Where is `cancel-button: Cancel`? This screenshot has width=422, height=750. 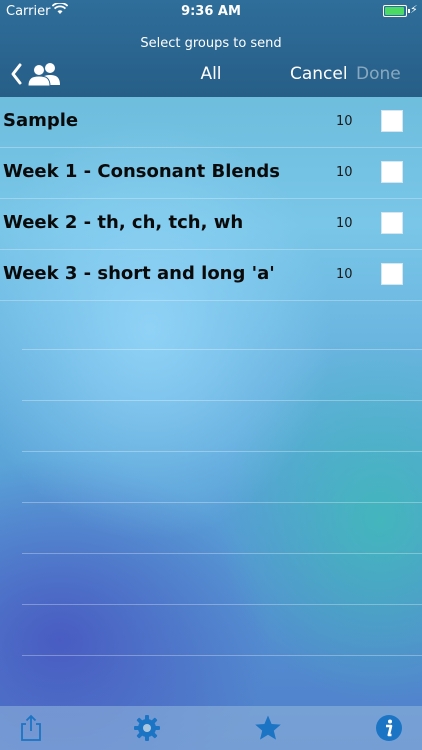 cancel-button: Cancel is located at coordinates (319, 74).